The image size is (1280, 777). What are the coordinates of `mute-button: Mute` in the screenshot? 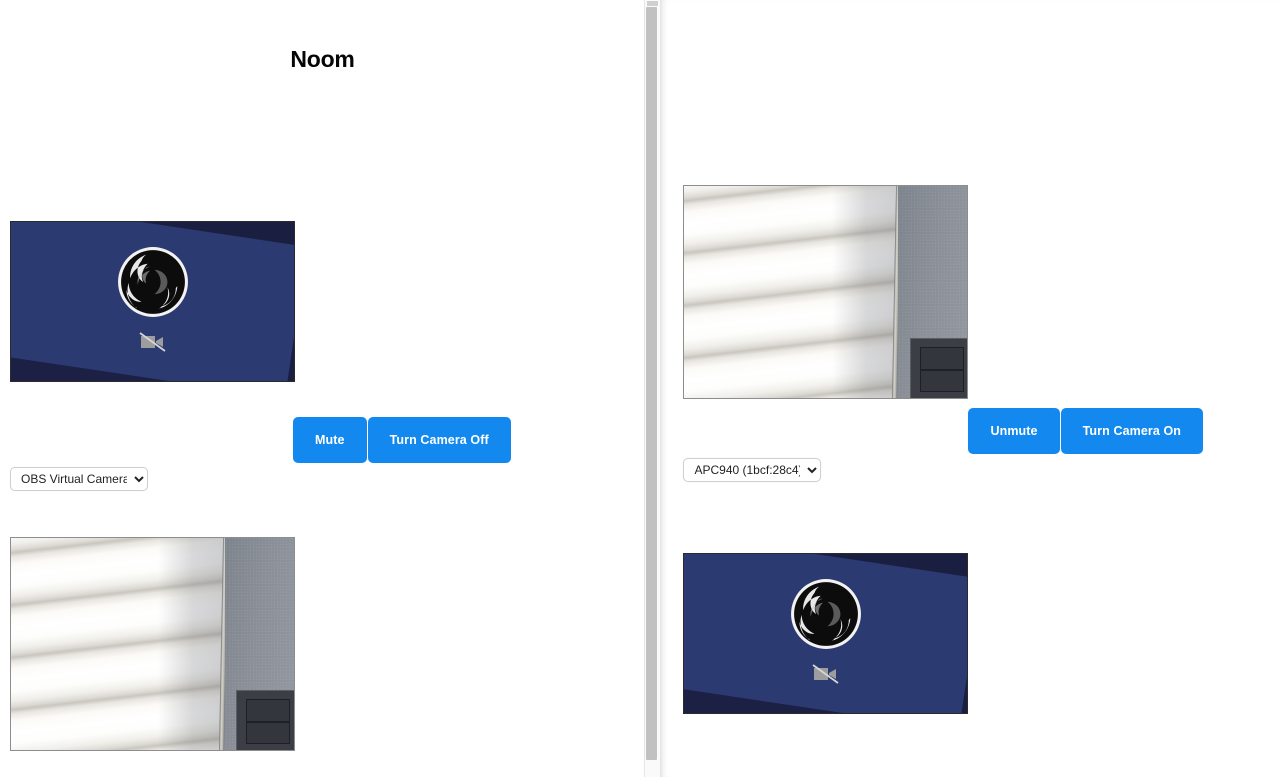 It's located at (330, 440).